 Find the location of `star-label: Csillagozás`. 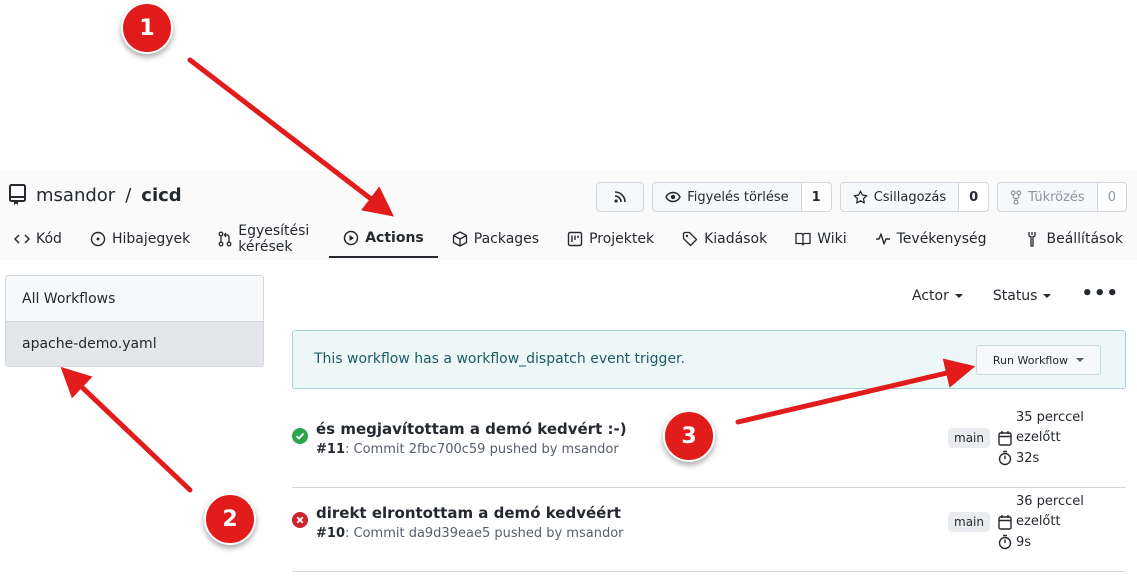

star-label: Csillagozás is located at coordinates (910, 197).